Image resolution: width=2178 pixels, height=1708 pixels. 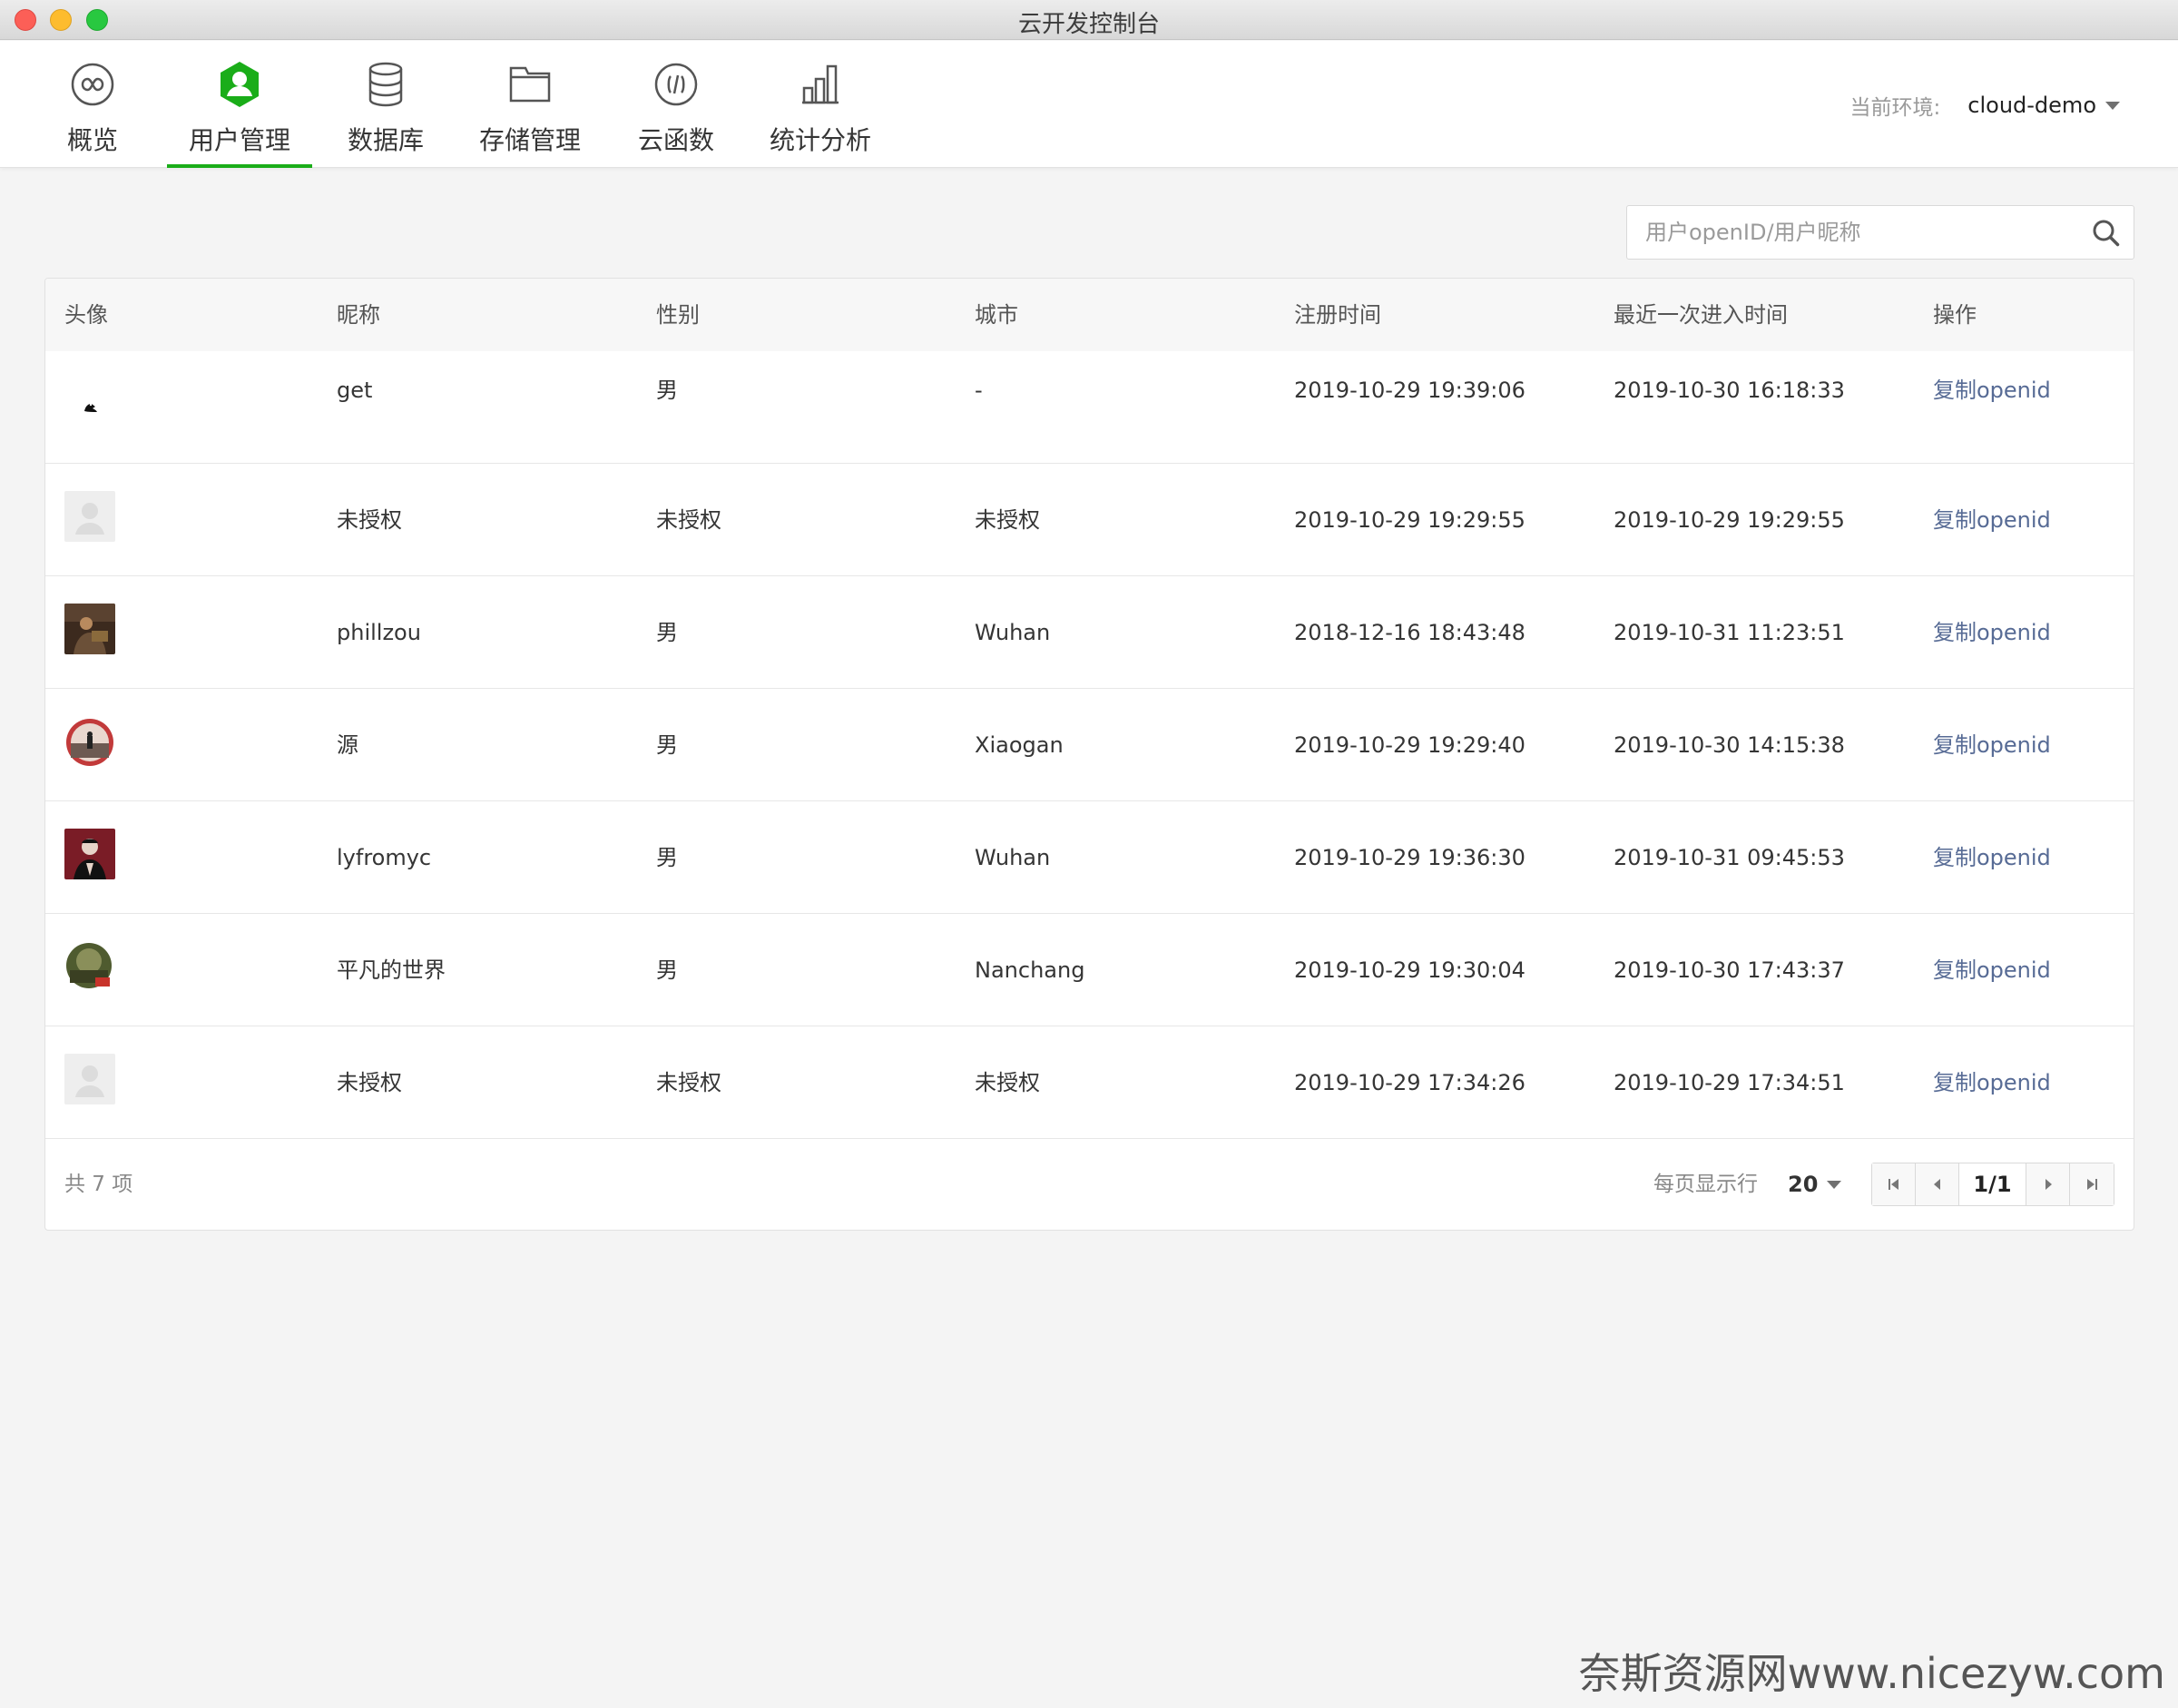 What do you see at coordinates (1845, 232) in the screenshot?
I see `search-input` at bounding box center [1845, 232].